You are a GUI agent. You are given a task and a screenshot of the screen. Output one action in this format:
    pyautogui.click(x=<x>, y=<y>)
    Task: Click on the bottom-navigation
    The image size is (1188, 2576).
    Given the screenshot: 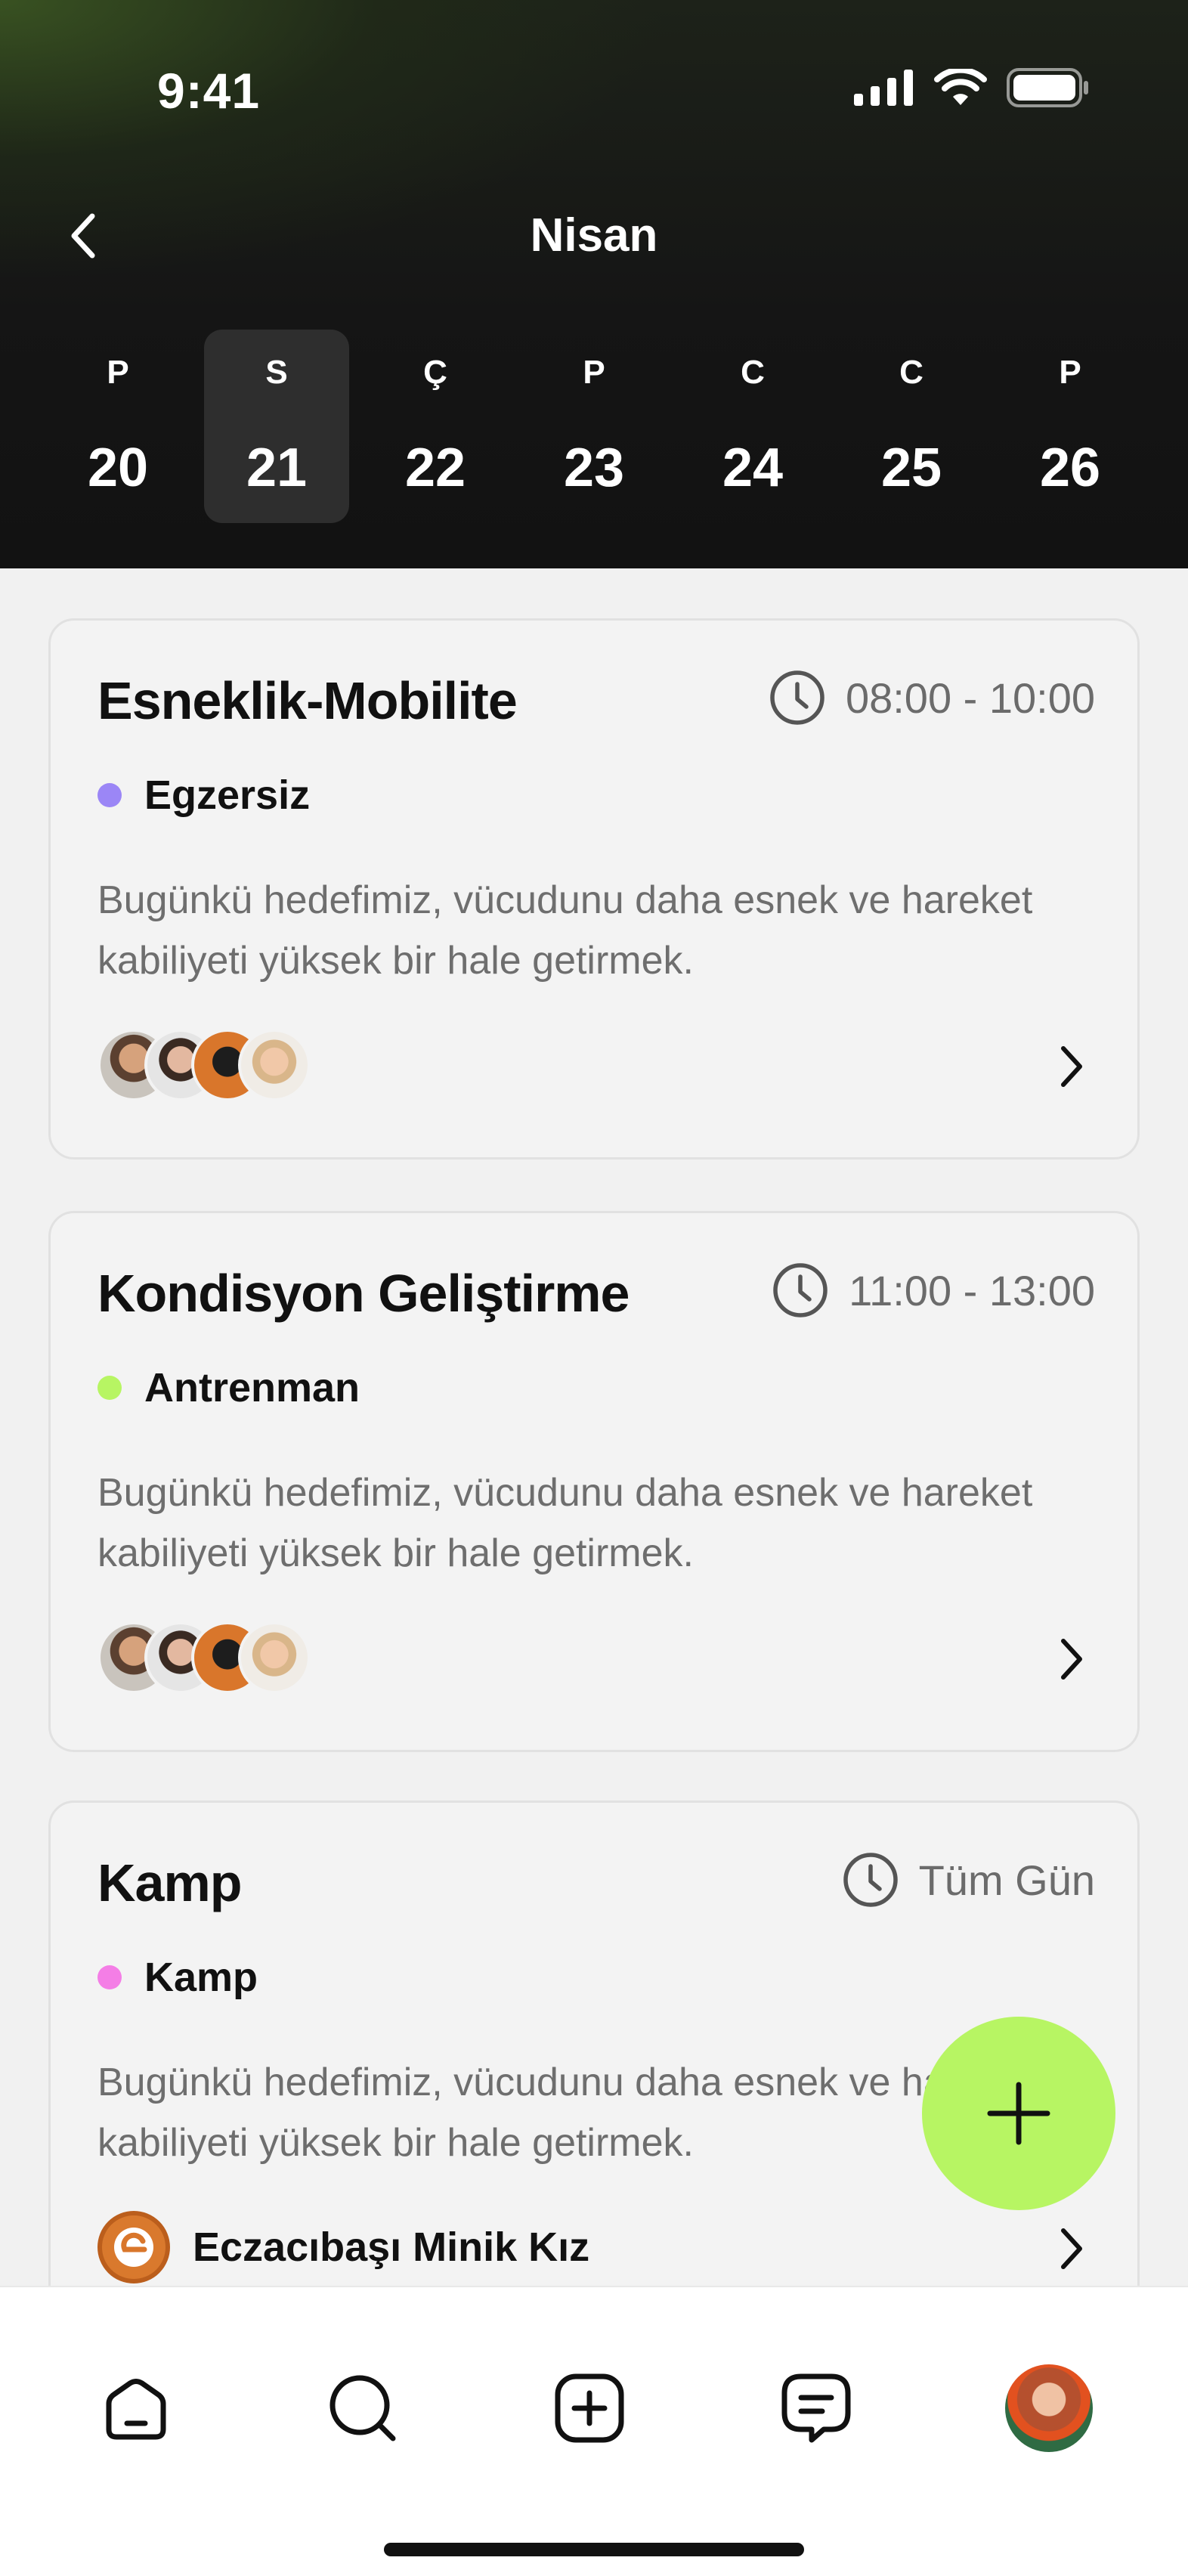 What is the action you would take?
    pyautogui.click(x=594, y=2431)
    